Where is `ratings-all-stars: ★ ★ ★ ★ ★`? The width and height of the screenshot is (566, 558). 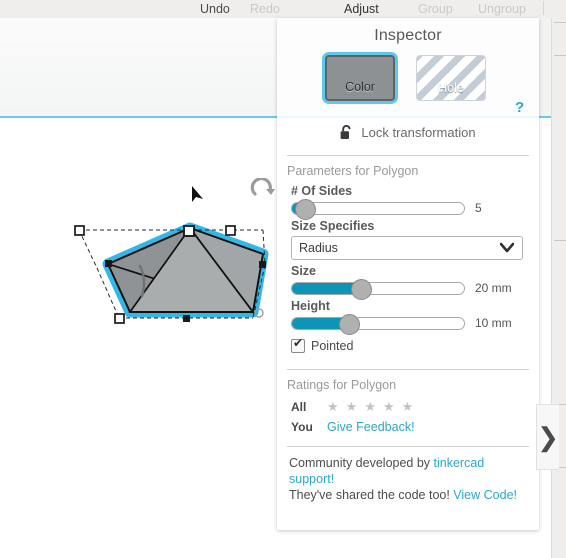 ratings-all-stars: ★ ★ ★ ★ ★ is located at coordinates (370, 407).